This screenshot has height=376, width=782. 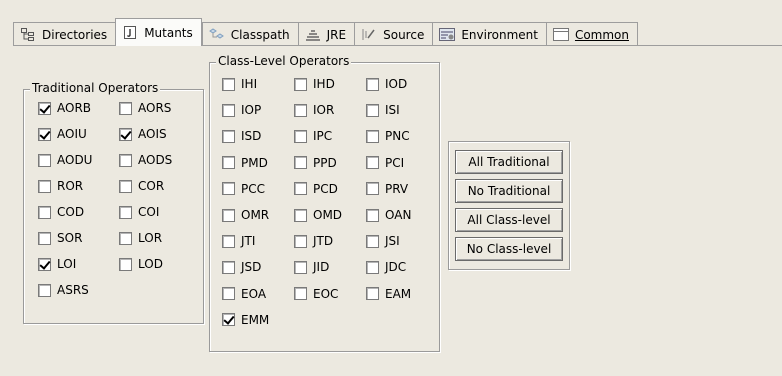 I want to click on operator-checkbox-cod: COD, so click(x=61, y=212).